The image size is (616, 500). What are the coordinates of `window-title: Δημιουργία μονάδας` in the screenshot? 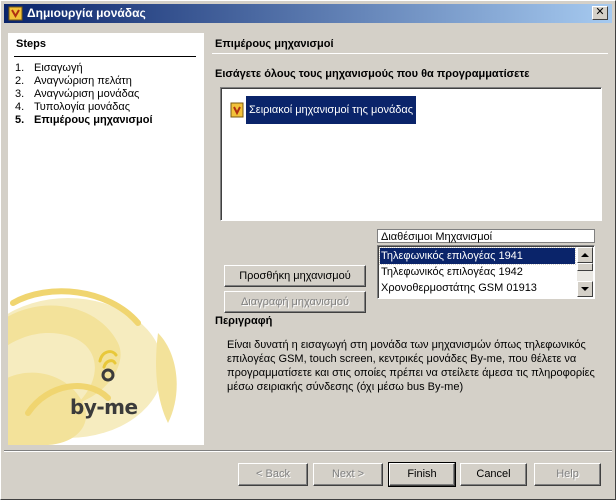 It's located at (86, 13).